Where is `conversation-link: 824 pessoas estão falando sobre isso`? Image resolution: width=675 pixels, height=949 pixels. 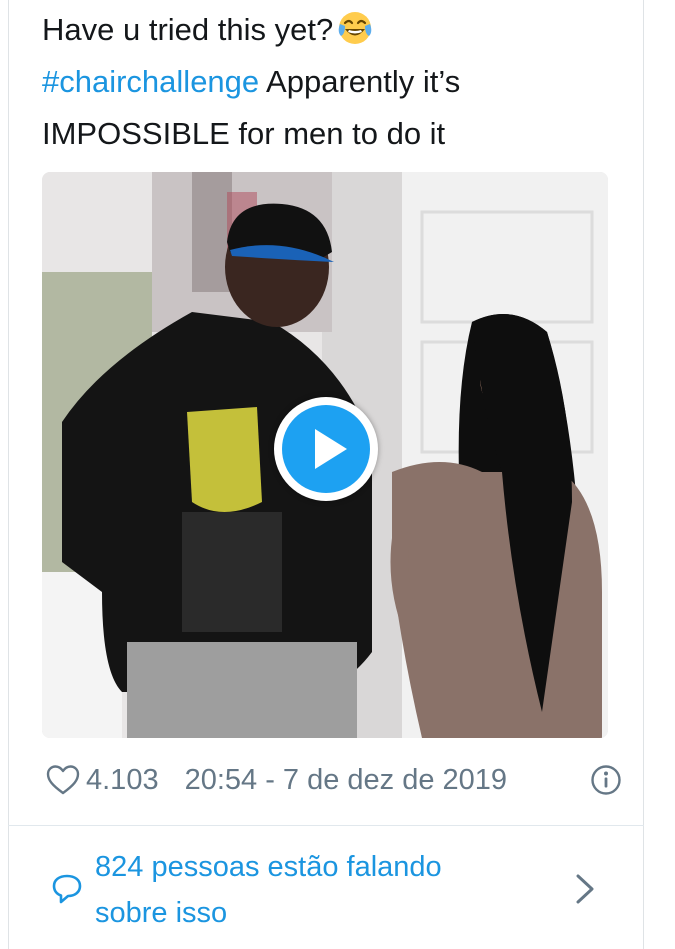
conversation-link: 824 pessoas estão falando sobre isso is located at coordinates (326, 887).